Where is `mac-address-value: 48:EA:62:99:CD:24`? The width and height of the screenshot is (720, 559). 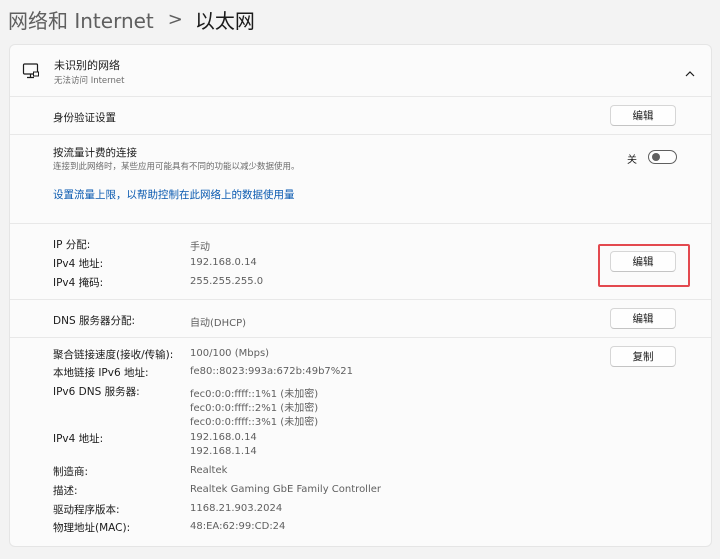 mac-address-value: 48:EA:62:99:CD:24 is located at coordinates (238, 526).